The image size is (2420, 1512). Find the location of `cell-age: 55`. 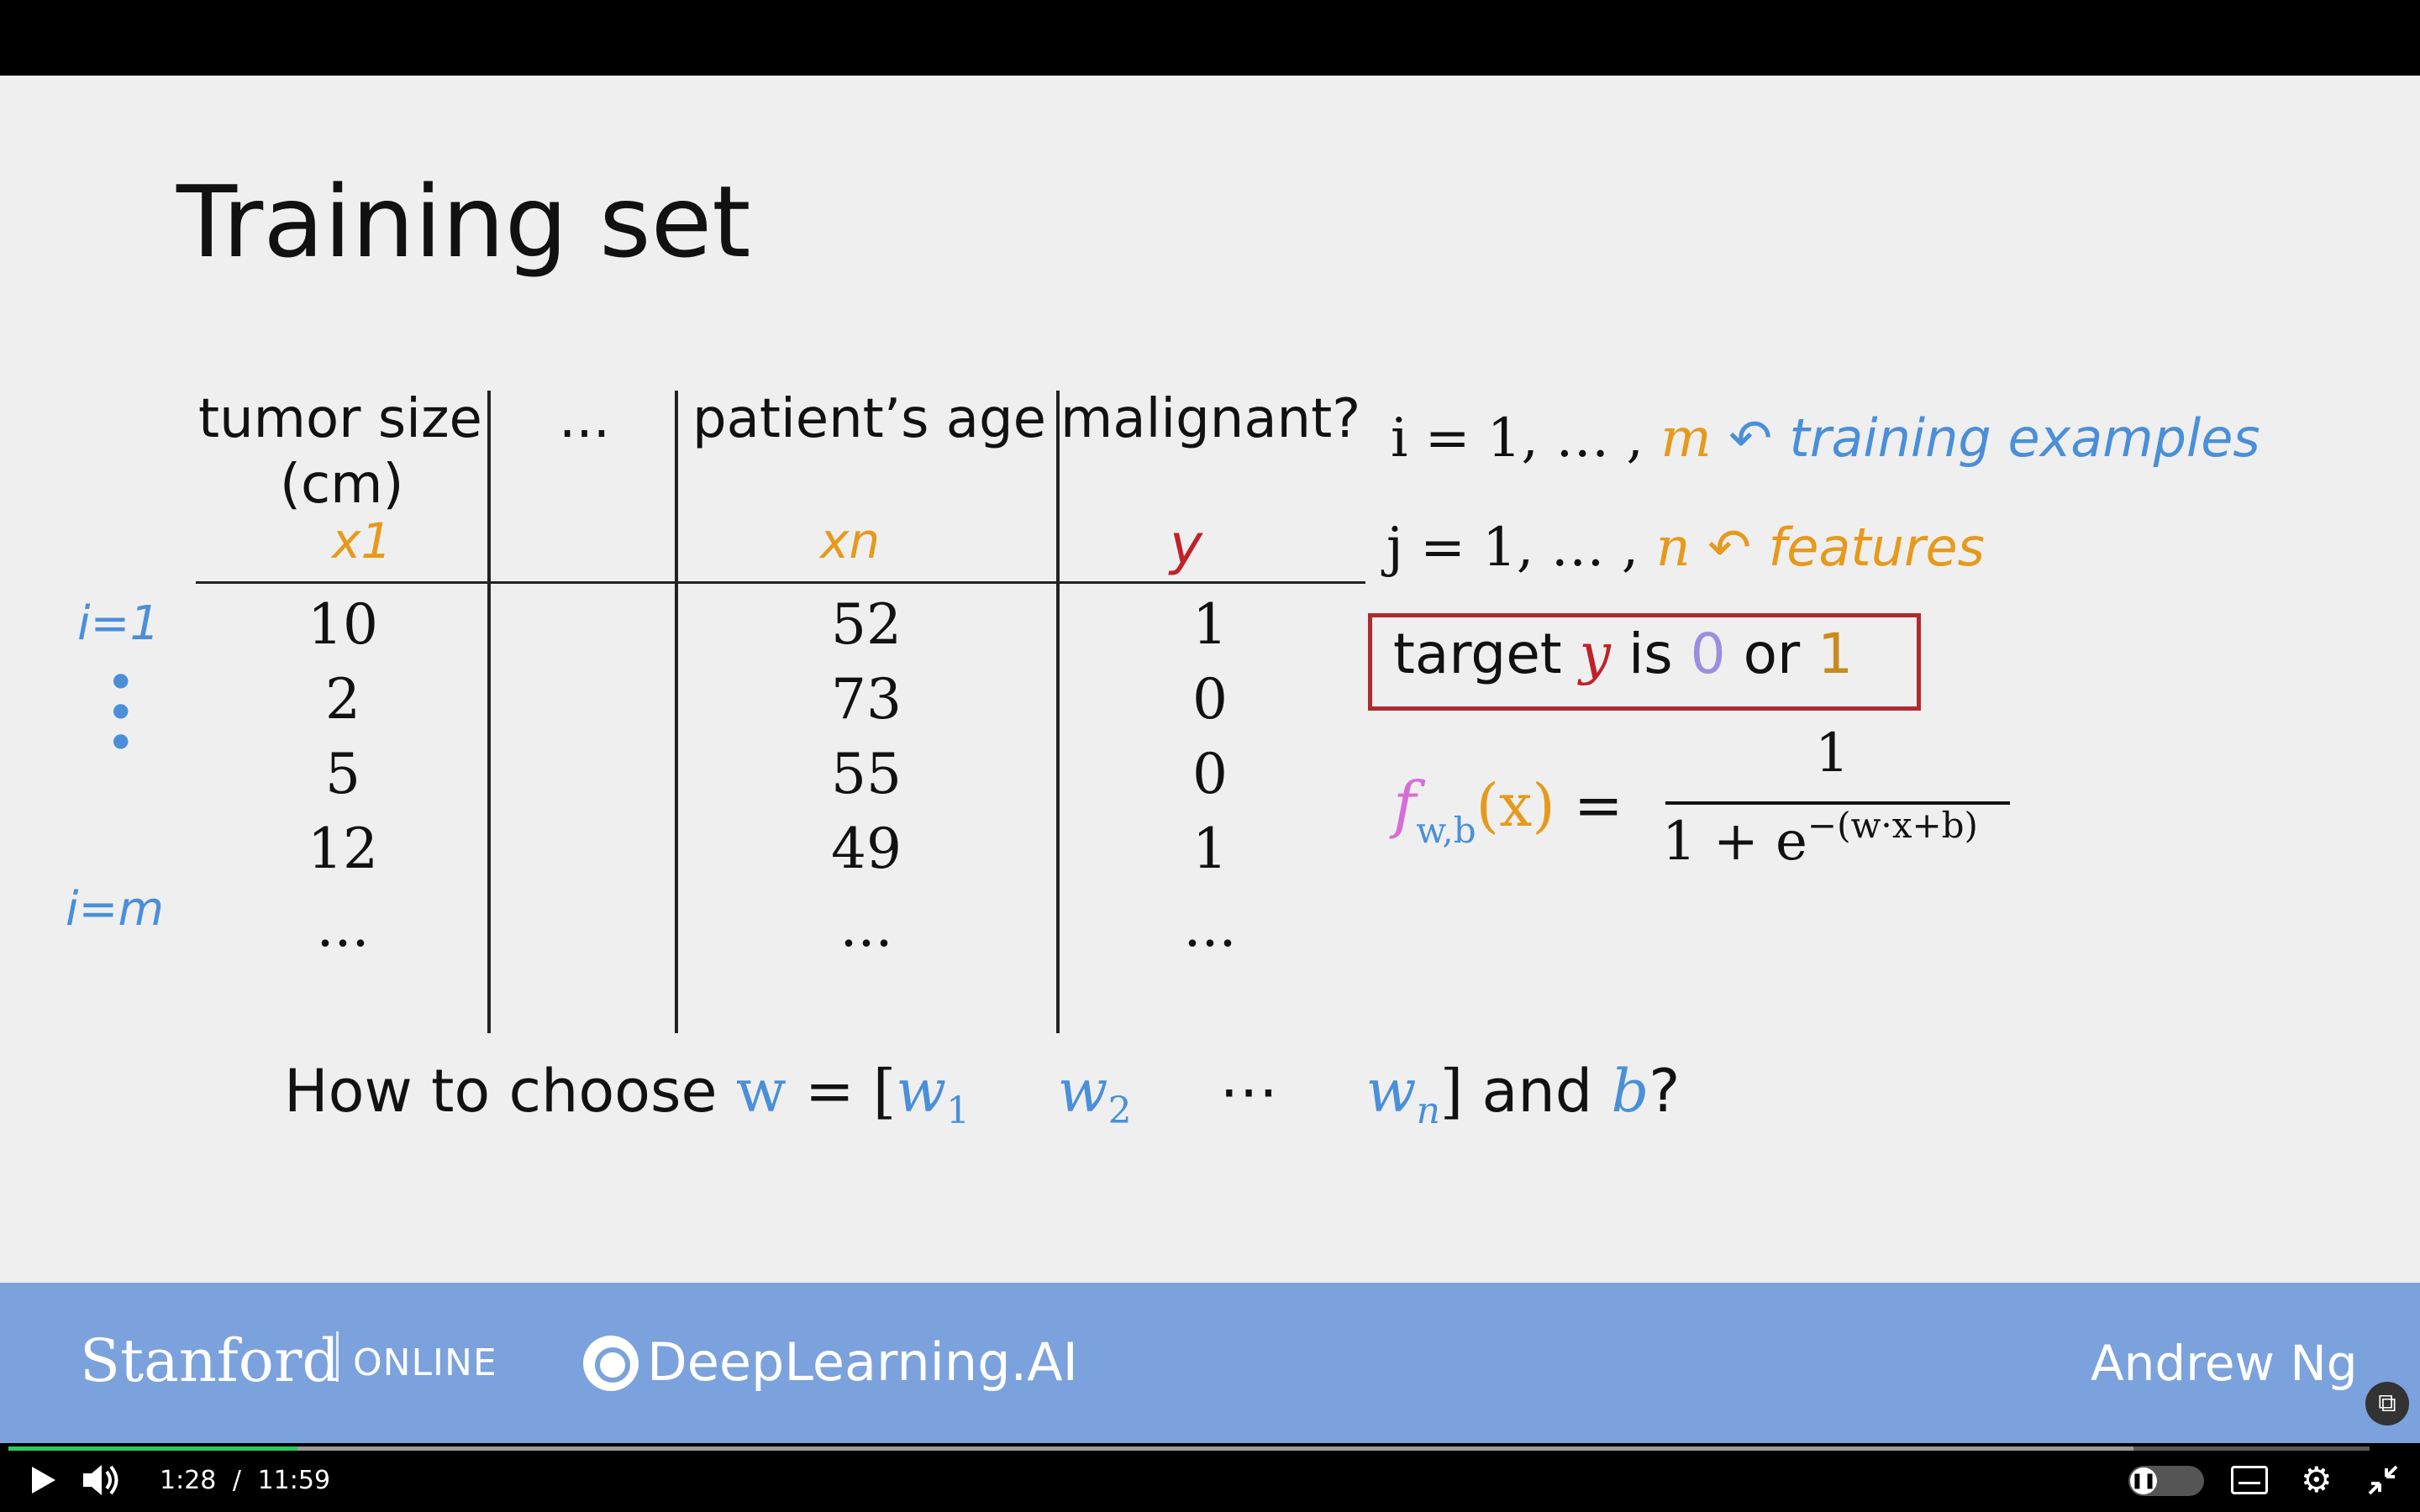

cell-age: 55 is located at coordinates (867, 774).